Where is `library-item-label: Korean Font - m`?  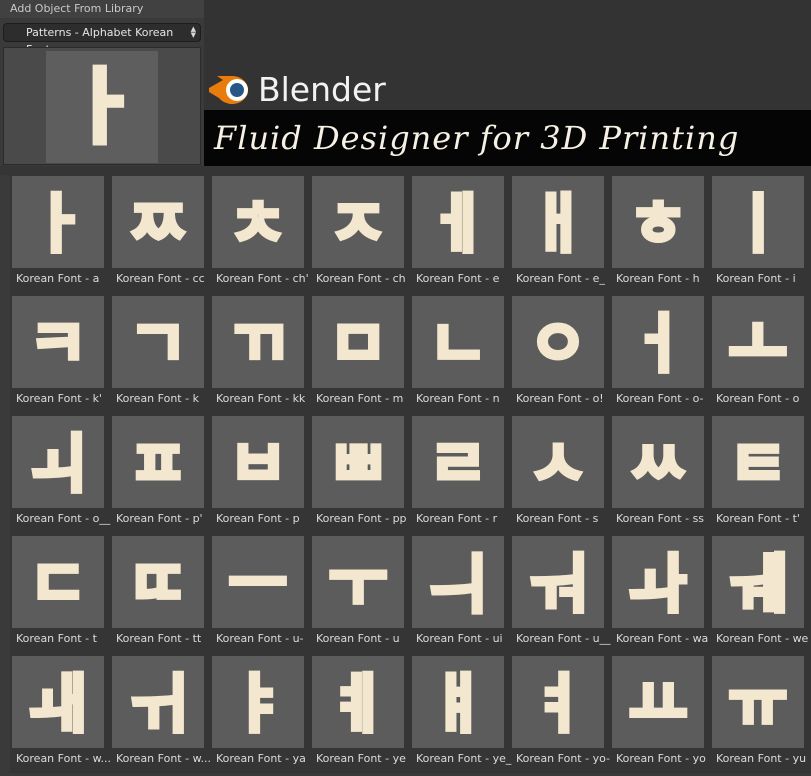 library-item-label: Korean Font - m is located at coordinates (360, 398).